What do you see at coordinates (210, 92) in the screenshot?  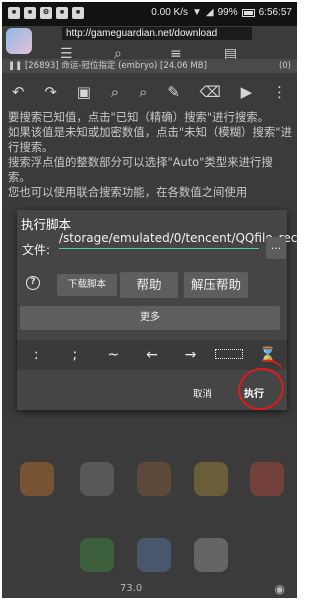 I see `delete-icon: ⌫` at bounding box center [210, 92].